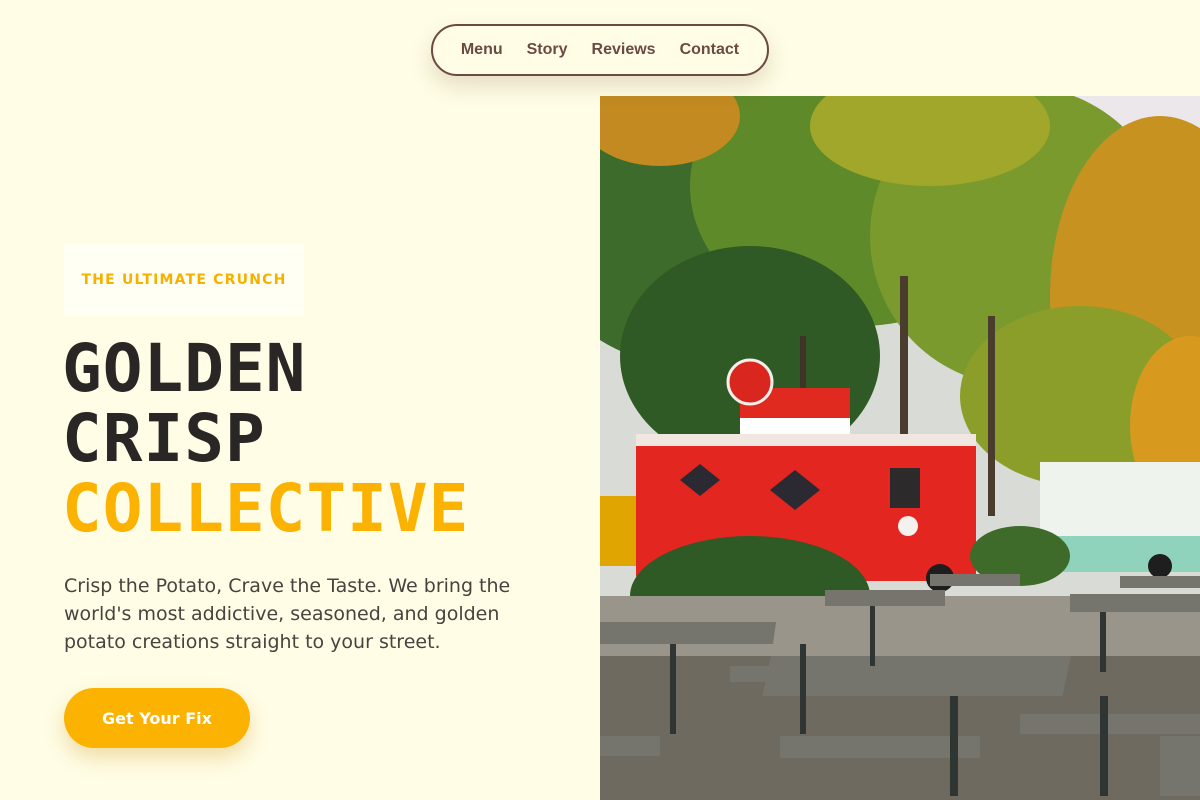  I want to click on headline-line-2: CRISP, so click(164, 438).